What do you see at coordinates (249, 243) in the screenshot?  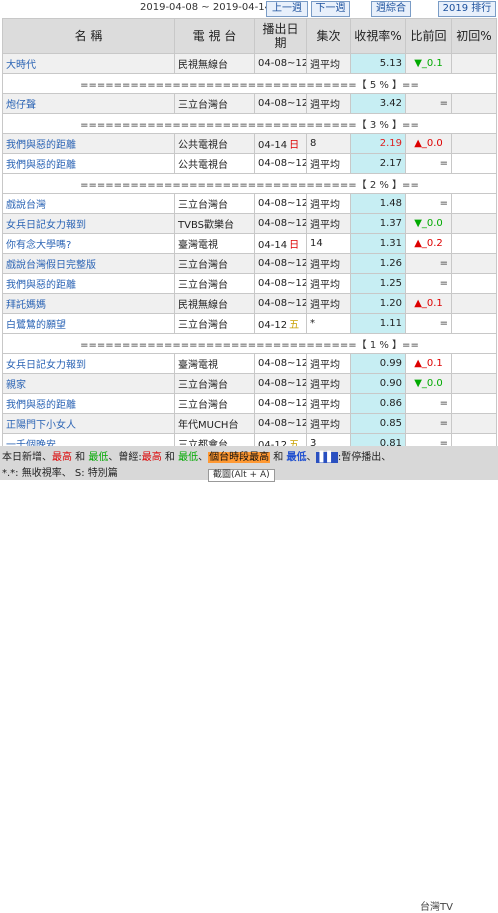 I see `table-row: 你有念大學嗎? 臺灣電視 04-14 日 14 1.31 ▲_0.2` at bounding box center [249, 243].